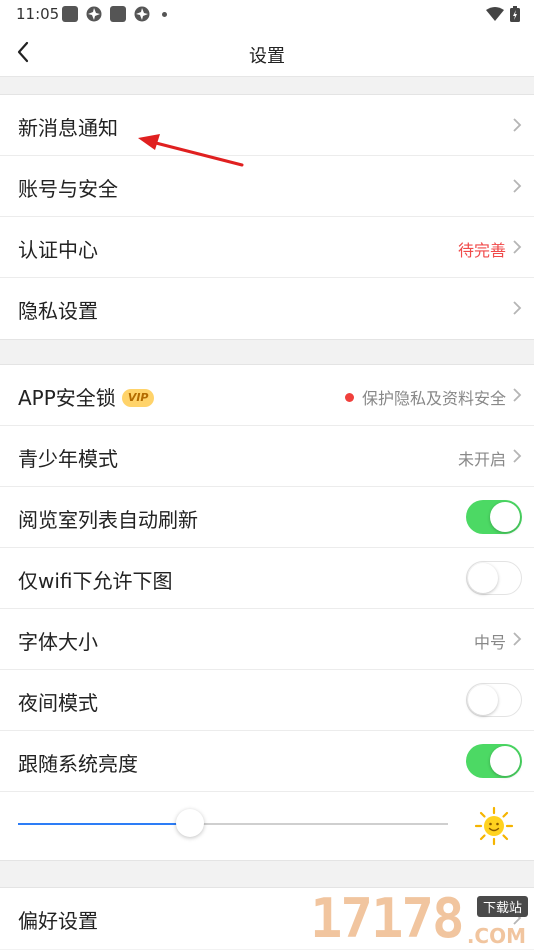 The image size is (534, 950). Describe the element at coordinates (58, 250) in the screenshot. I see `settings-item-label: 认证中心` at that location.